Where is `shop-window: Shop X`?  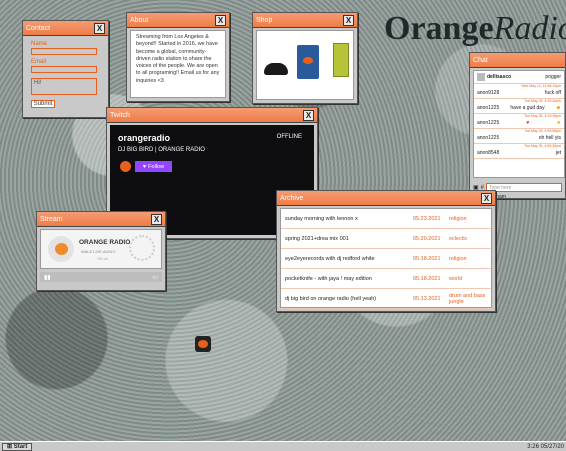
shop-window: Shop X is located at coordinates (305, 58).